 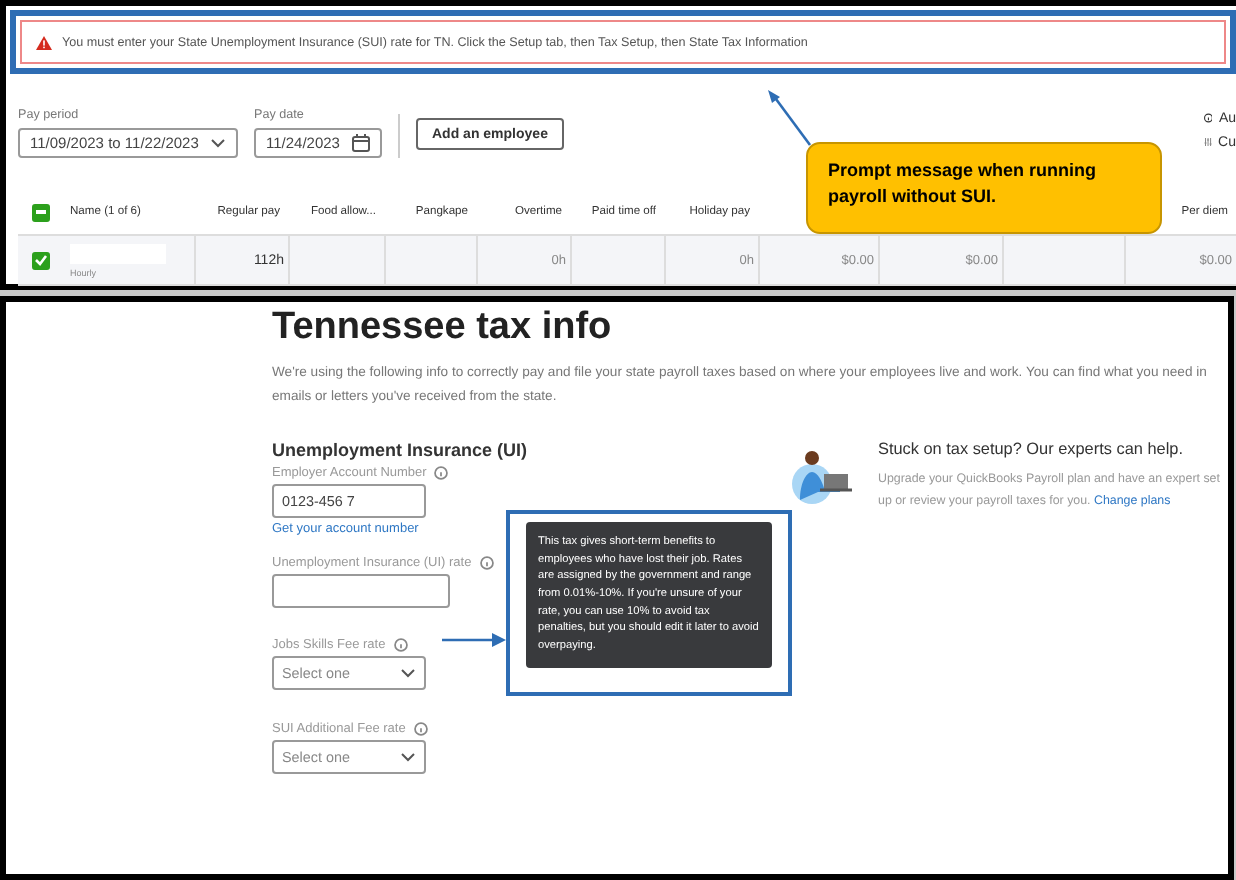 I want to click on section-title: Unemployment Insurance (UI), so click(x=401, y=450).